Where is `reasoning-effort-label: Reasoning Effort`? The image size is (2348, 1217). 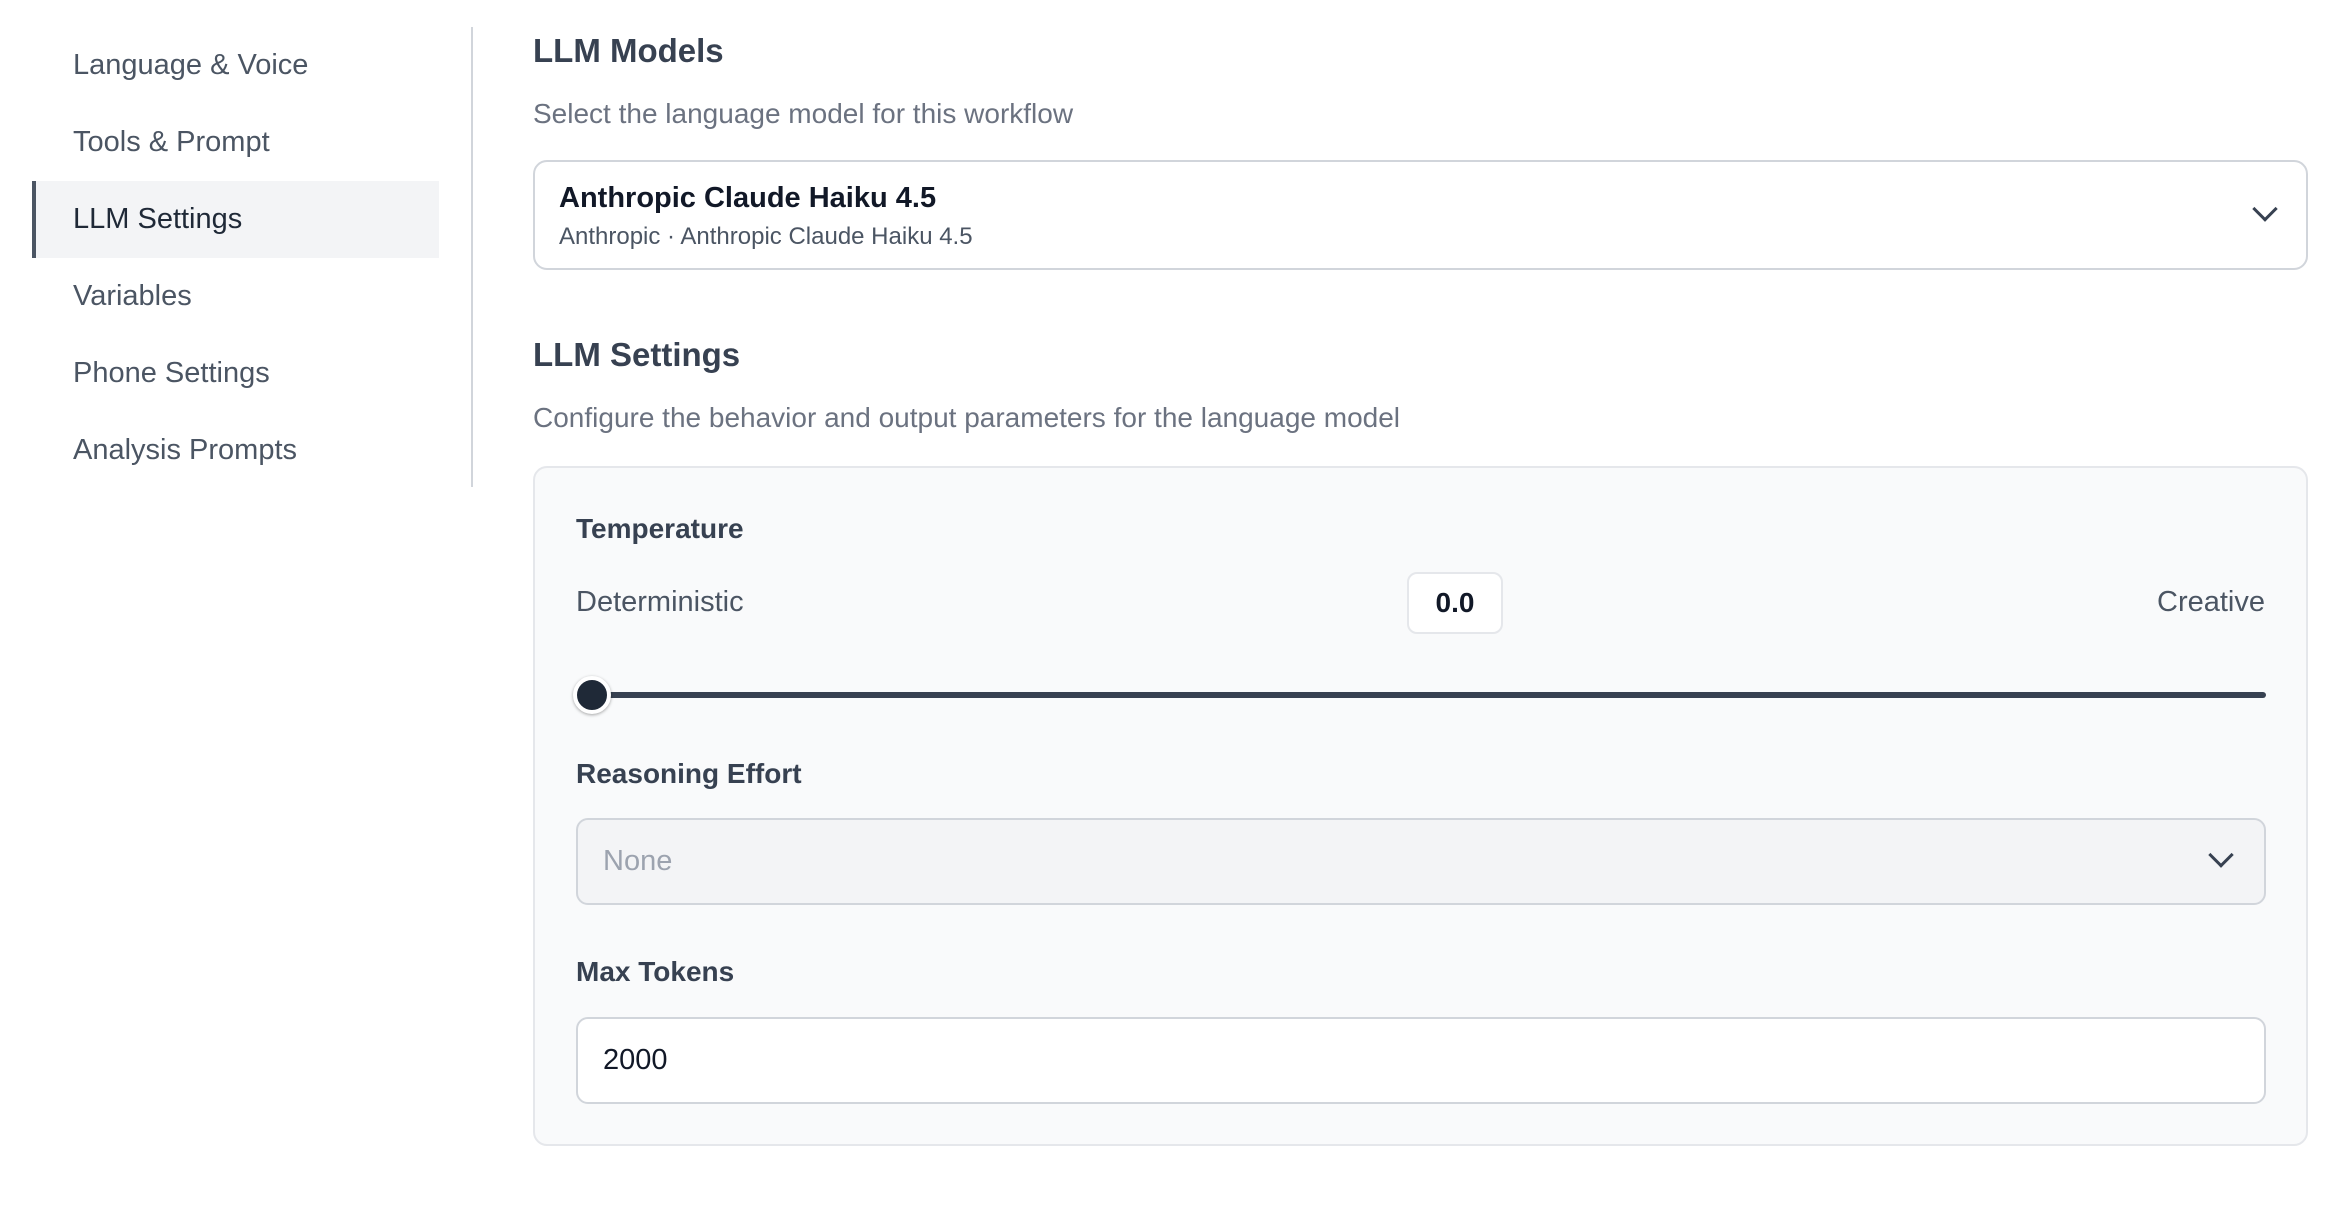 reasoning-effort-label: Reasoning Effort is located at coordinates (689, 773).